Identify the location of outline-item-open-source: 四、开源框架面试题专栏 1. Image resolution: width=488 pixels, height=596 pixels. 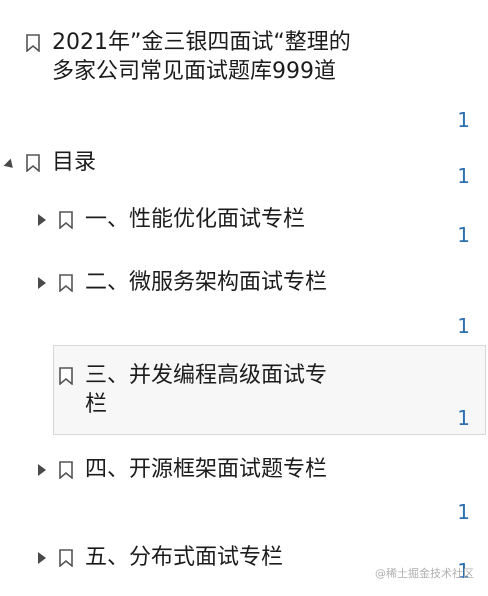
(244, 490).